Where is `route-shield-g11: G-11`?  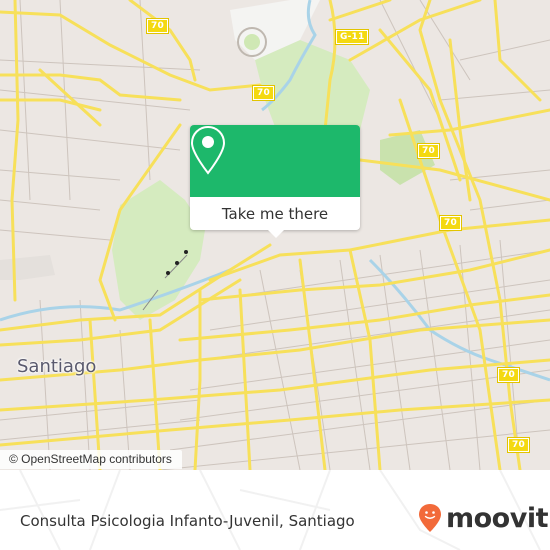 route-shield-g11: G-11 is located at coordinates (352, 37).